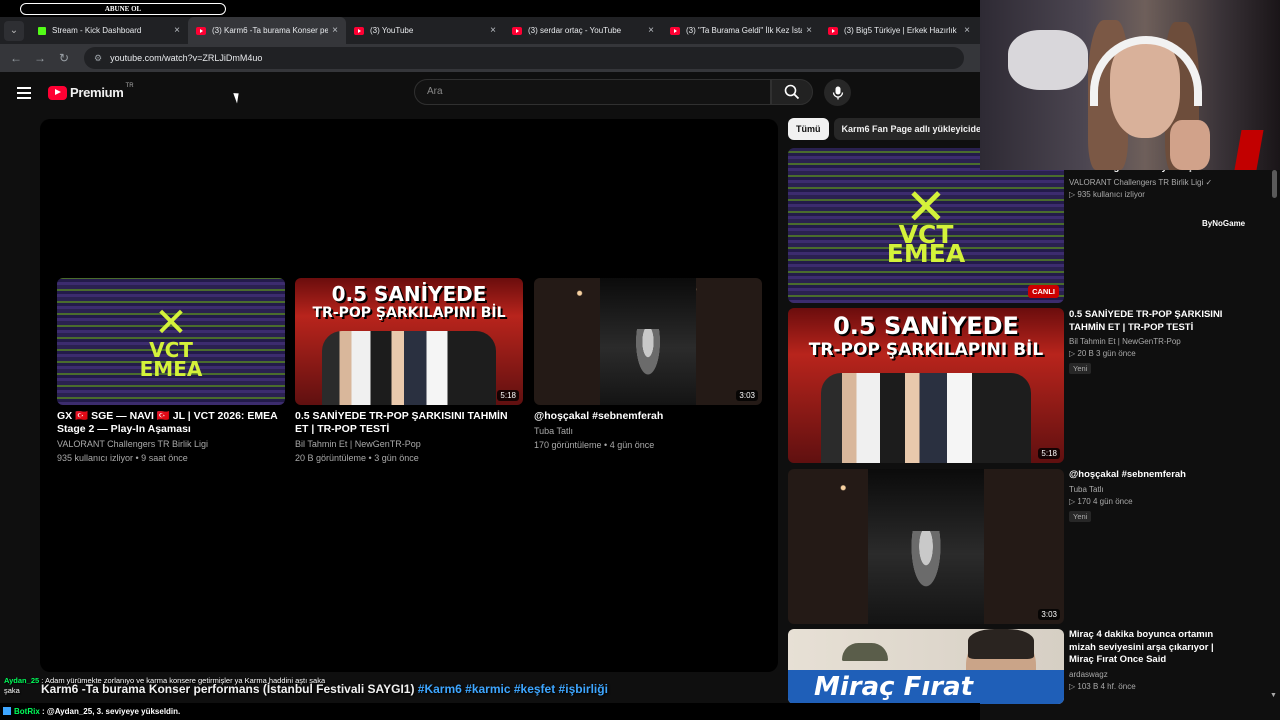 The height and width of the screenshot is (720, 1280). I want to click on kick-icon, so click(42, 30).